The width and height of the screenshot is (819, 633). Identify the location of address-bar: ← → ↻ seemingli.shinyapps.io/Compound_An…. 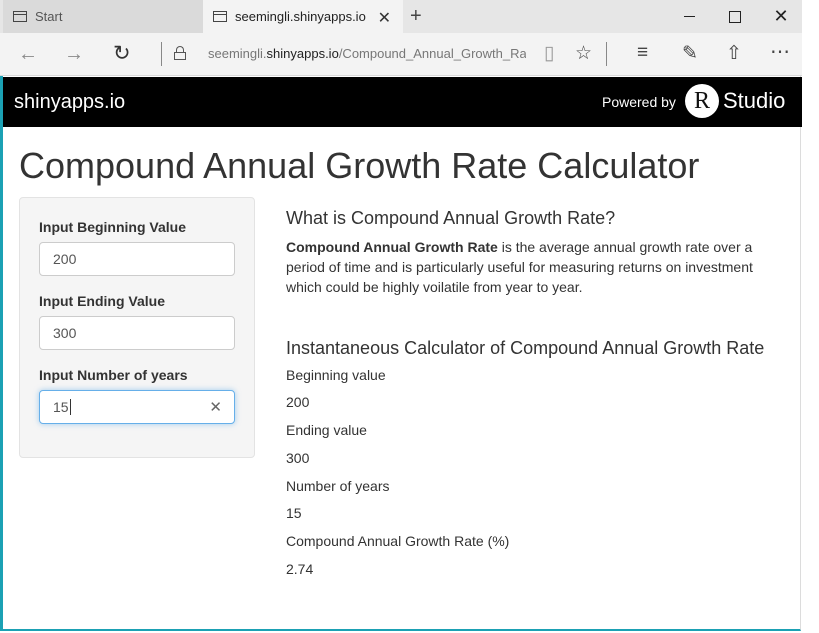
(401, 54).